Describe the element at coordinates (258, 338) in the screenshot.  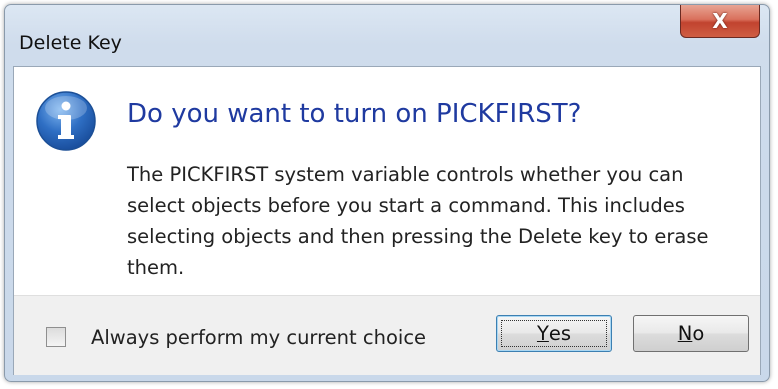
I see `checkbox-label: Always perform my current choice` at that location.